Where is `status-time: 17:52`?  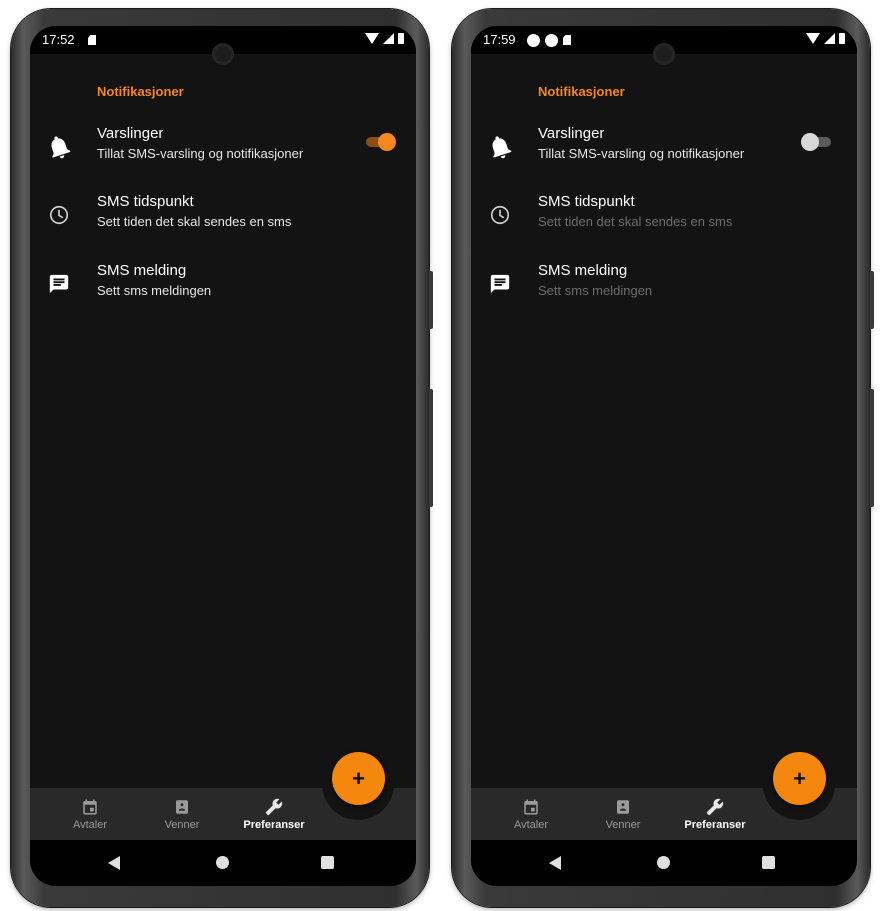
status-time: 17:52 is located at coordinates (58, 39).